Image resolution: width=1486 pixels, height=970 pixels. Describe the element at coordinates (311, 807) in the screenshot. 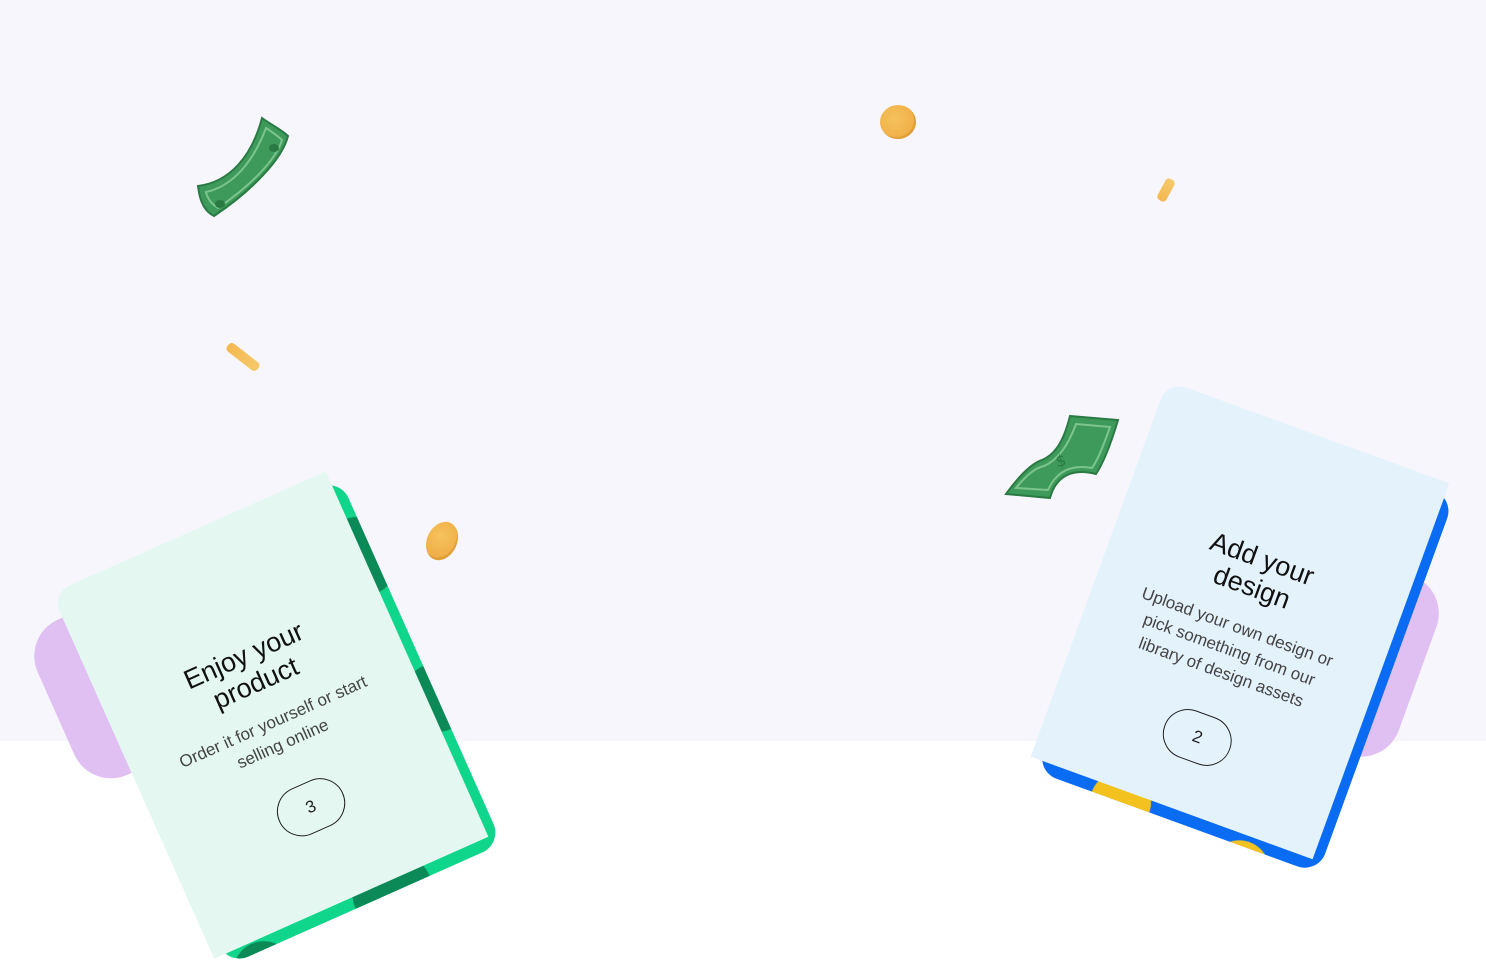

I see `step-number-button: 3` at that location.